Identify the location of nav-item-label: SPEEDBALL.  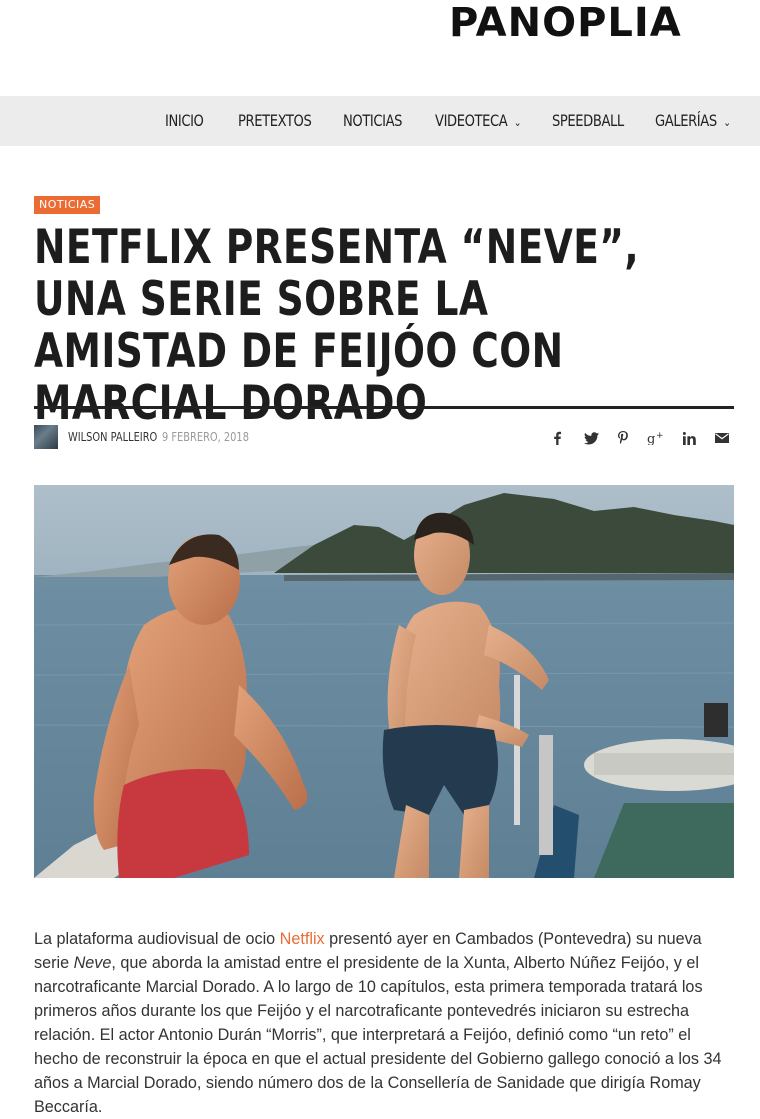
(588, 120).